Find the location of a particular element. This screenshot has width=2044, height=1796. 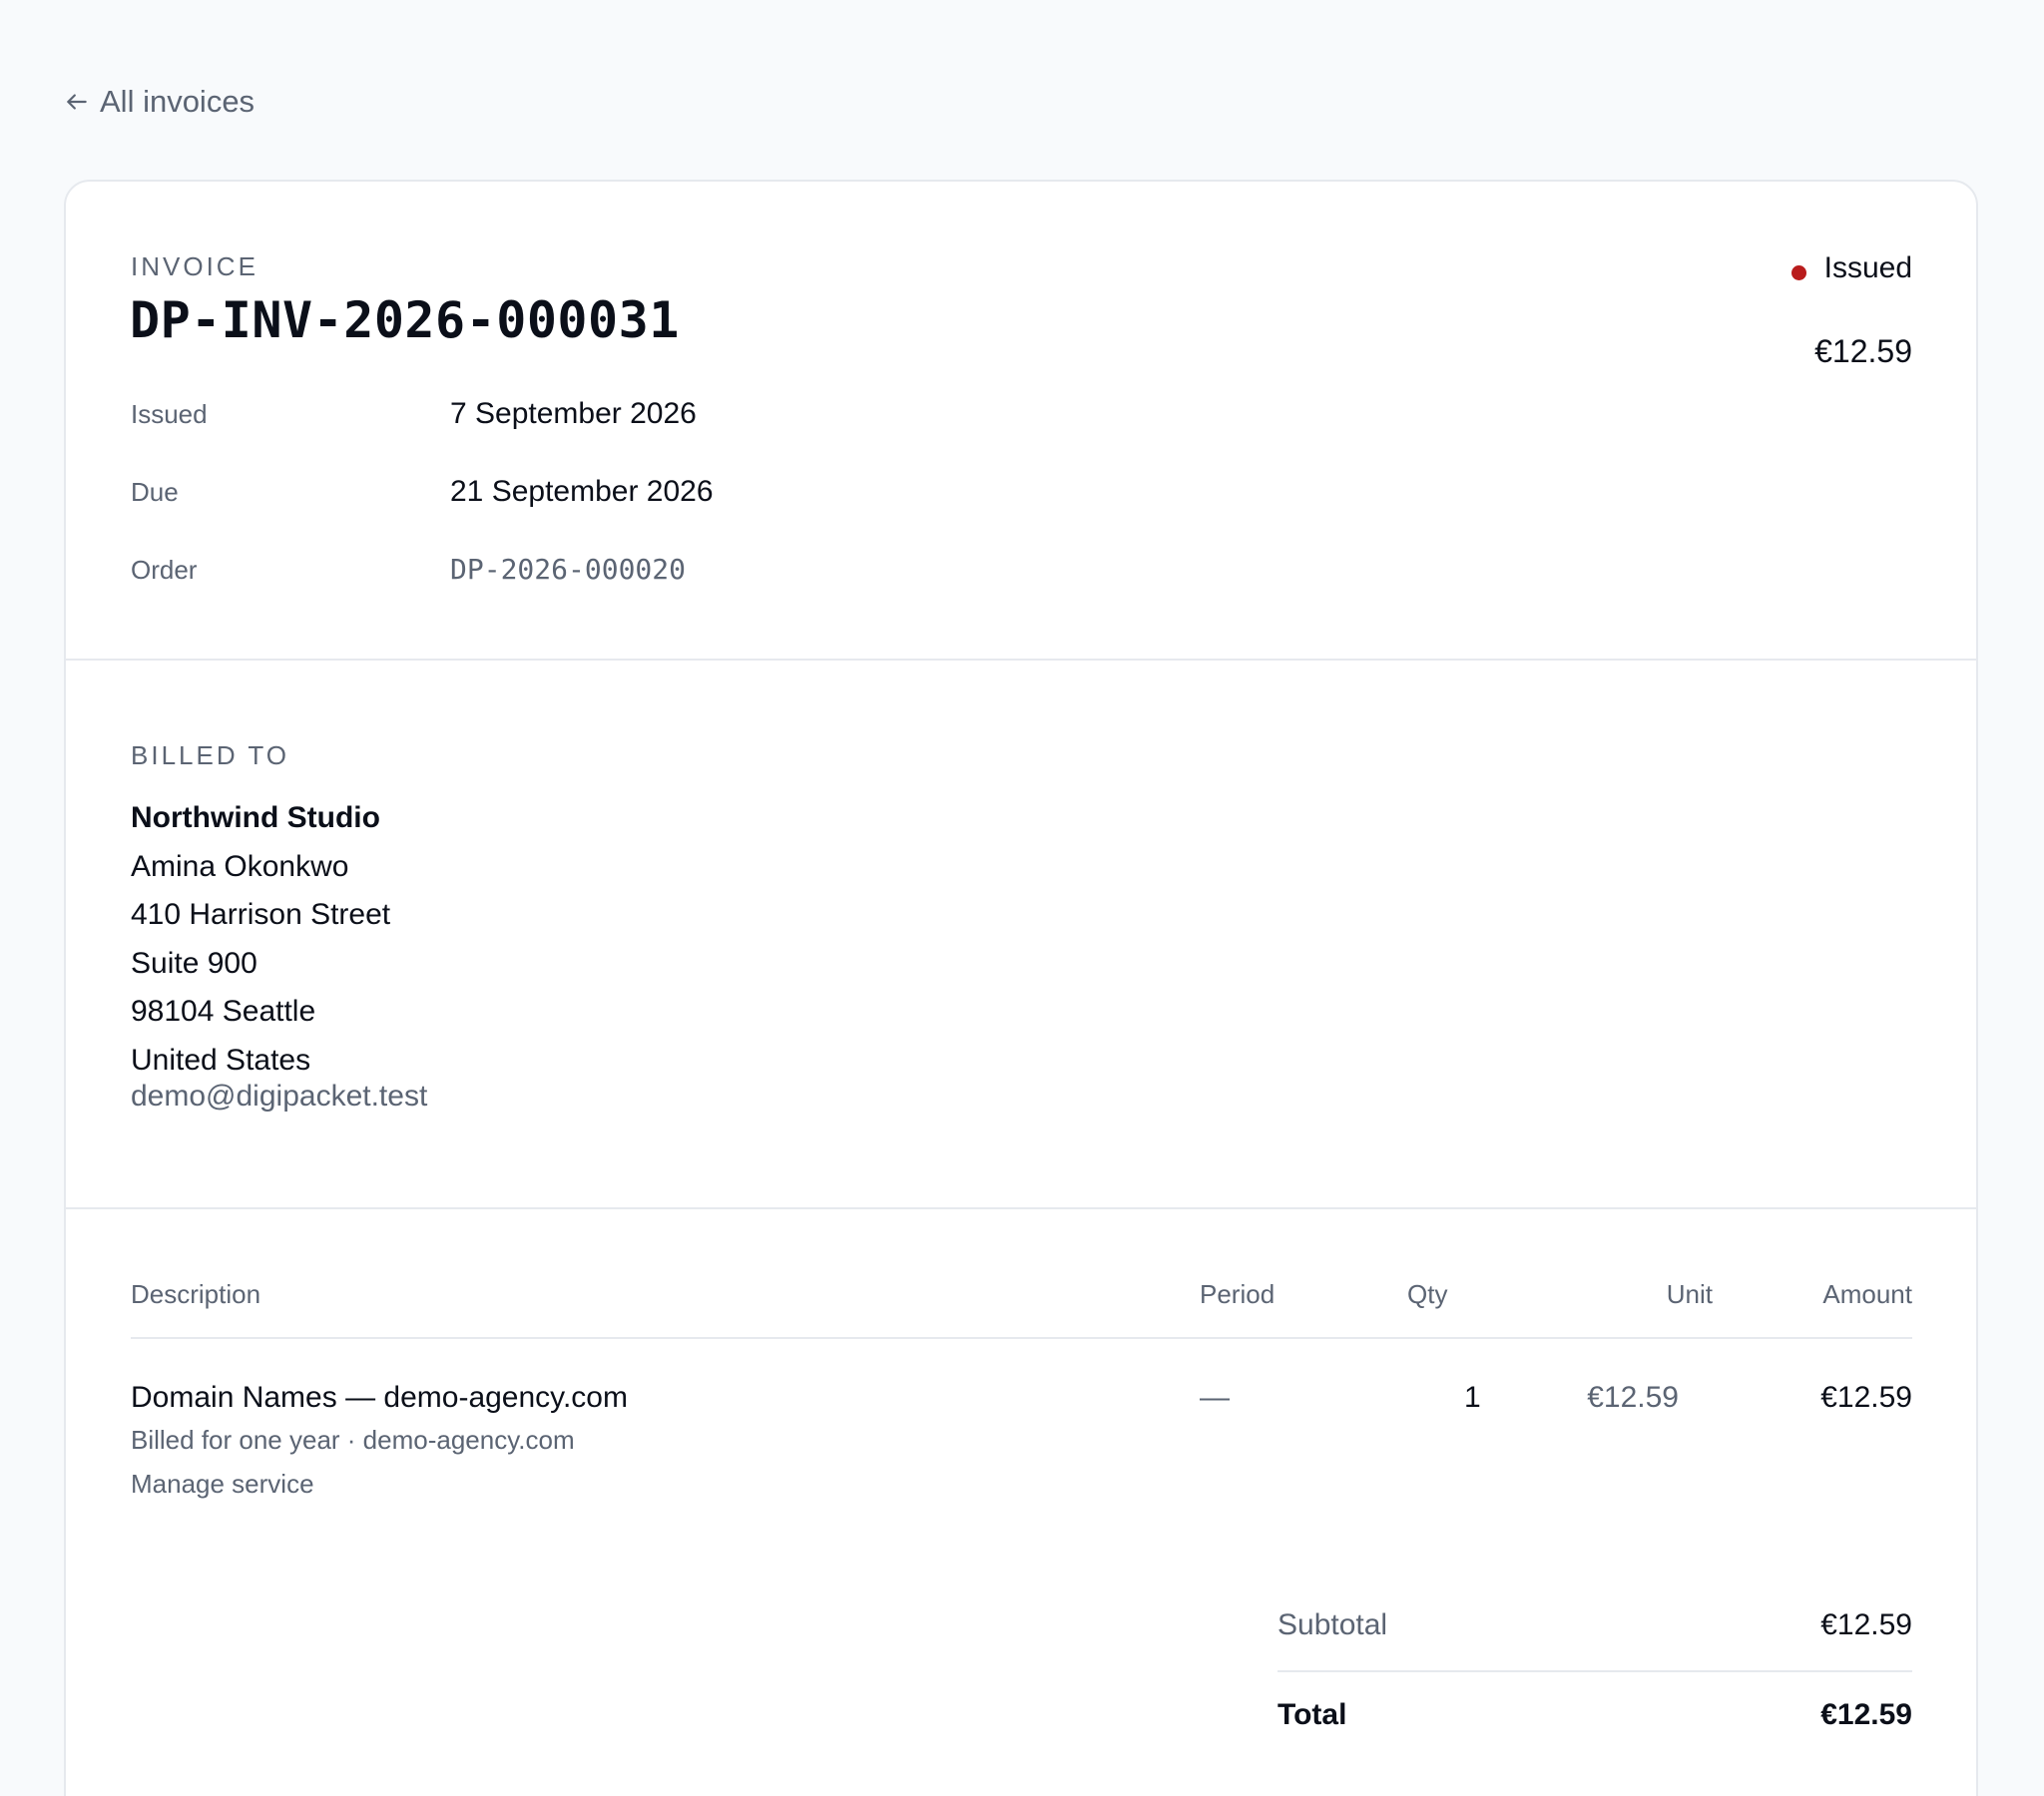

item-billing-note: Billed for one year · demo-agency.com is located at coordinates (353, 1440).